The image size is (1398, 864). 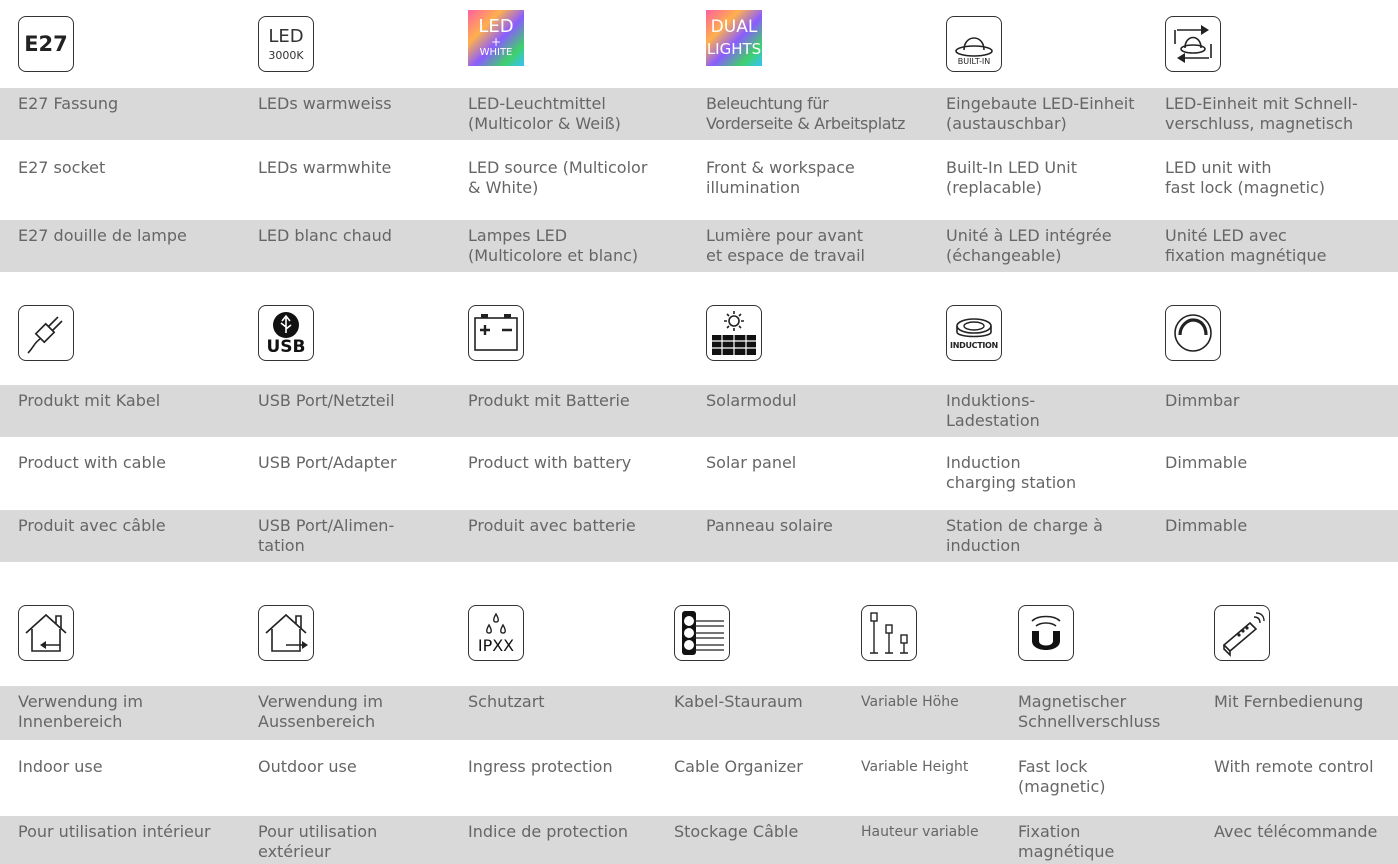 I want to click on cell: LEDs warmweiss, so click(x=325, y=103).